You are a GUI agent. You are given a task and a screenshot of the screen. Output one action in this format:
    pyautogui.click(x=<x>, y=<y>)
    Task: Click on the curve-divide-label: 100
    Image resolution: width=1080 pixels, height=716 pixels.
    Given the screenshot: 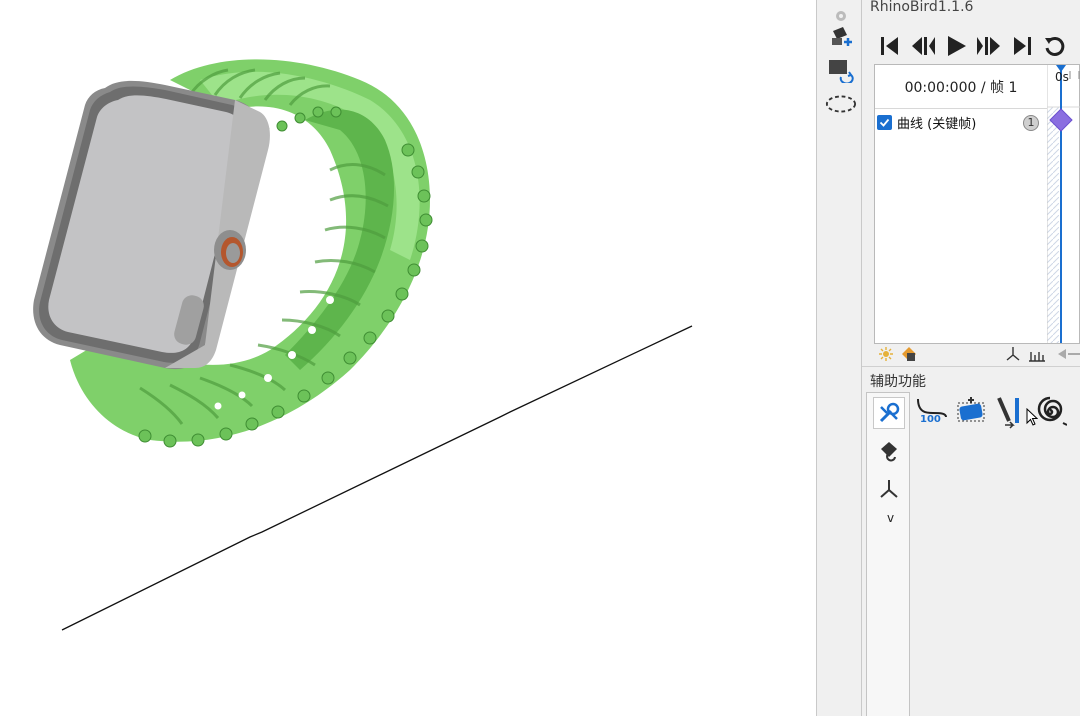 What is the action you would take?
    pyautogui.click(x=930, y=419)
    